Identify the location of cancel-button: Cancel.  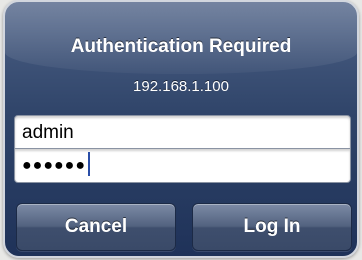
(96, 227).